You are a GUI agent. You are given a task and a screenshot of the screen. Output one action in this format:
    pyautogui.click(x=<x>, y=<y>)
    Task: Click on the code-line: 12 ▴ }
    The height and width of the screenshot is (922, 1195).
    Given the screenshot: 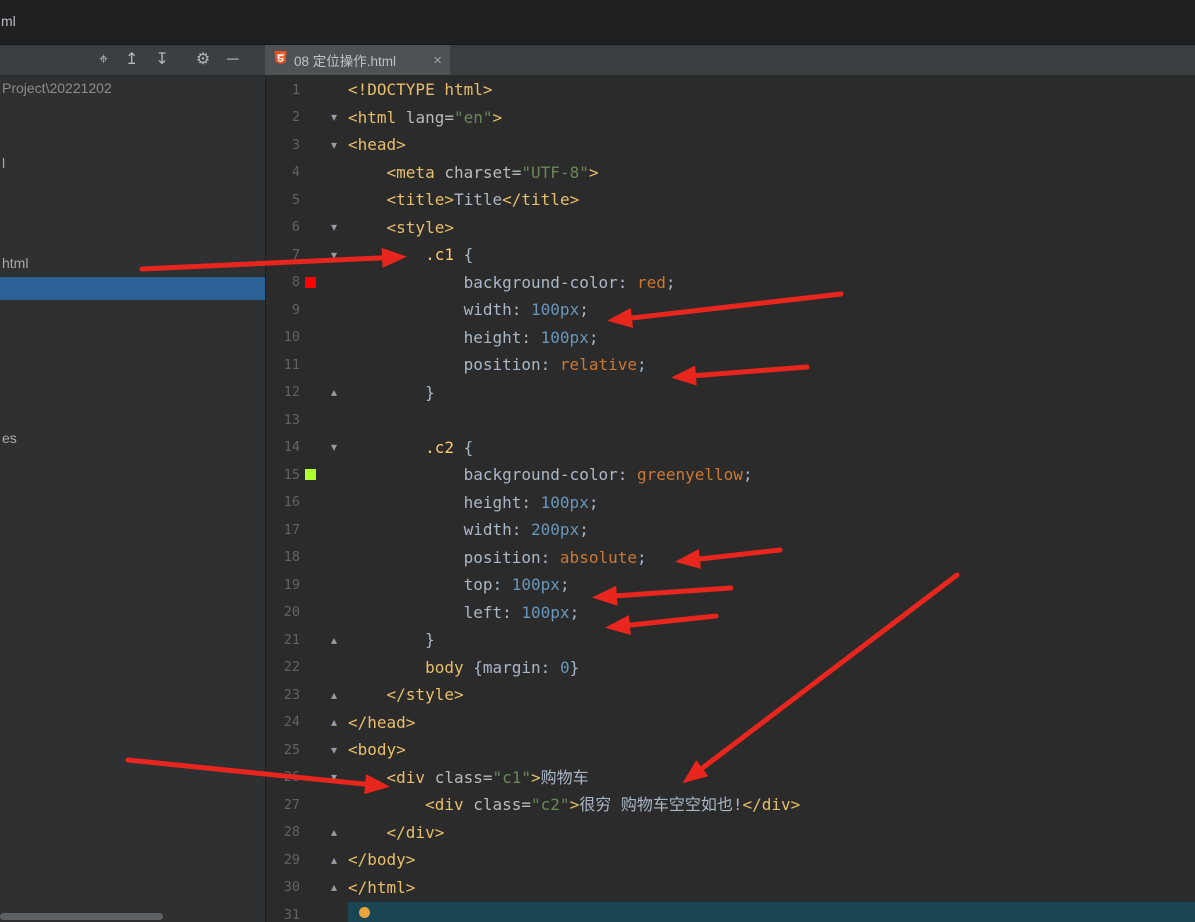 What is the action you would take?
    pyautogui.click(x=730, y=393)
    